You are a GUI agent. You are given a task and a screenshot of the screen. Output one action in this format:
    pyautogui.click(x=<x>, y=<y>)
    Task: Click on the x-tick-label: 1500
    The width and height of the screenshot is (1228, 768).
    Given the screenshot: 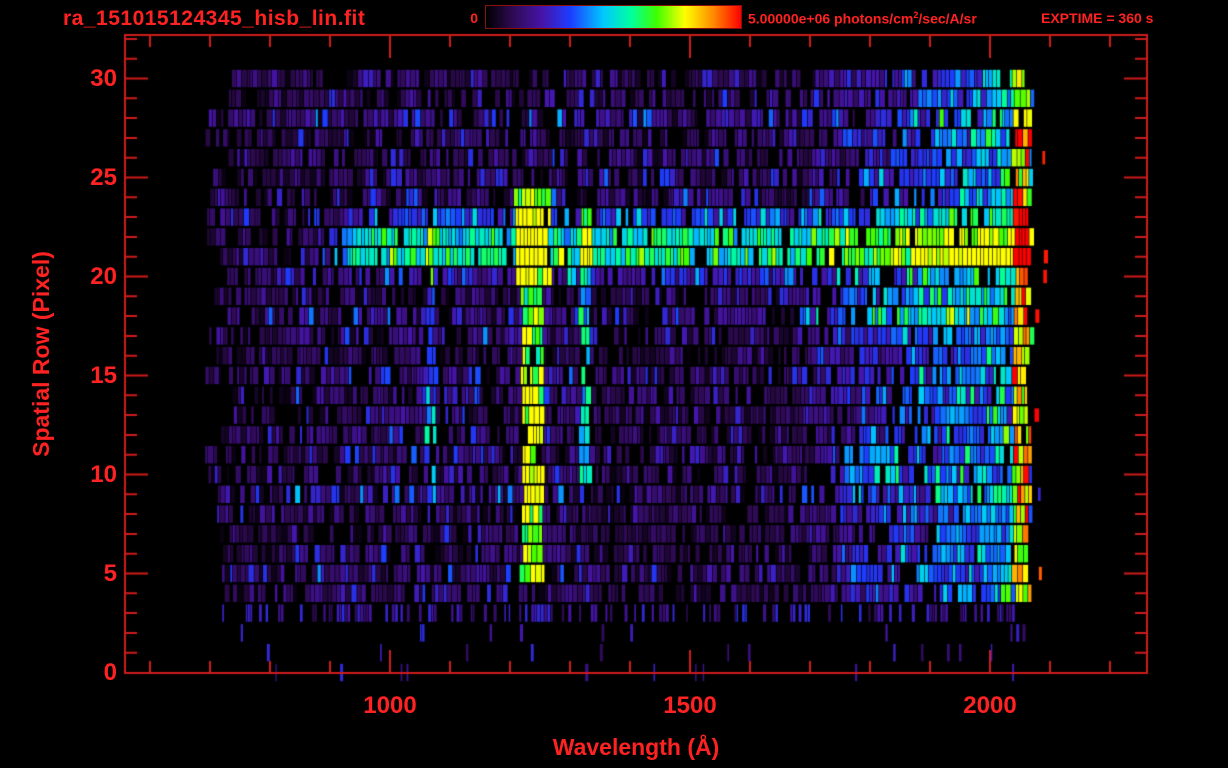 What is the action you would take?
    pyautogui.click(x=690, y=705)
    